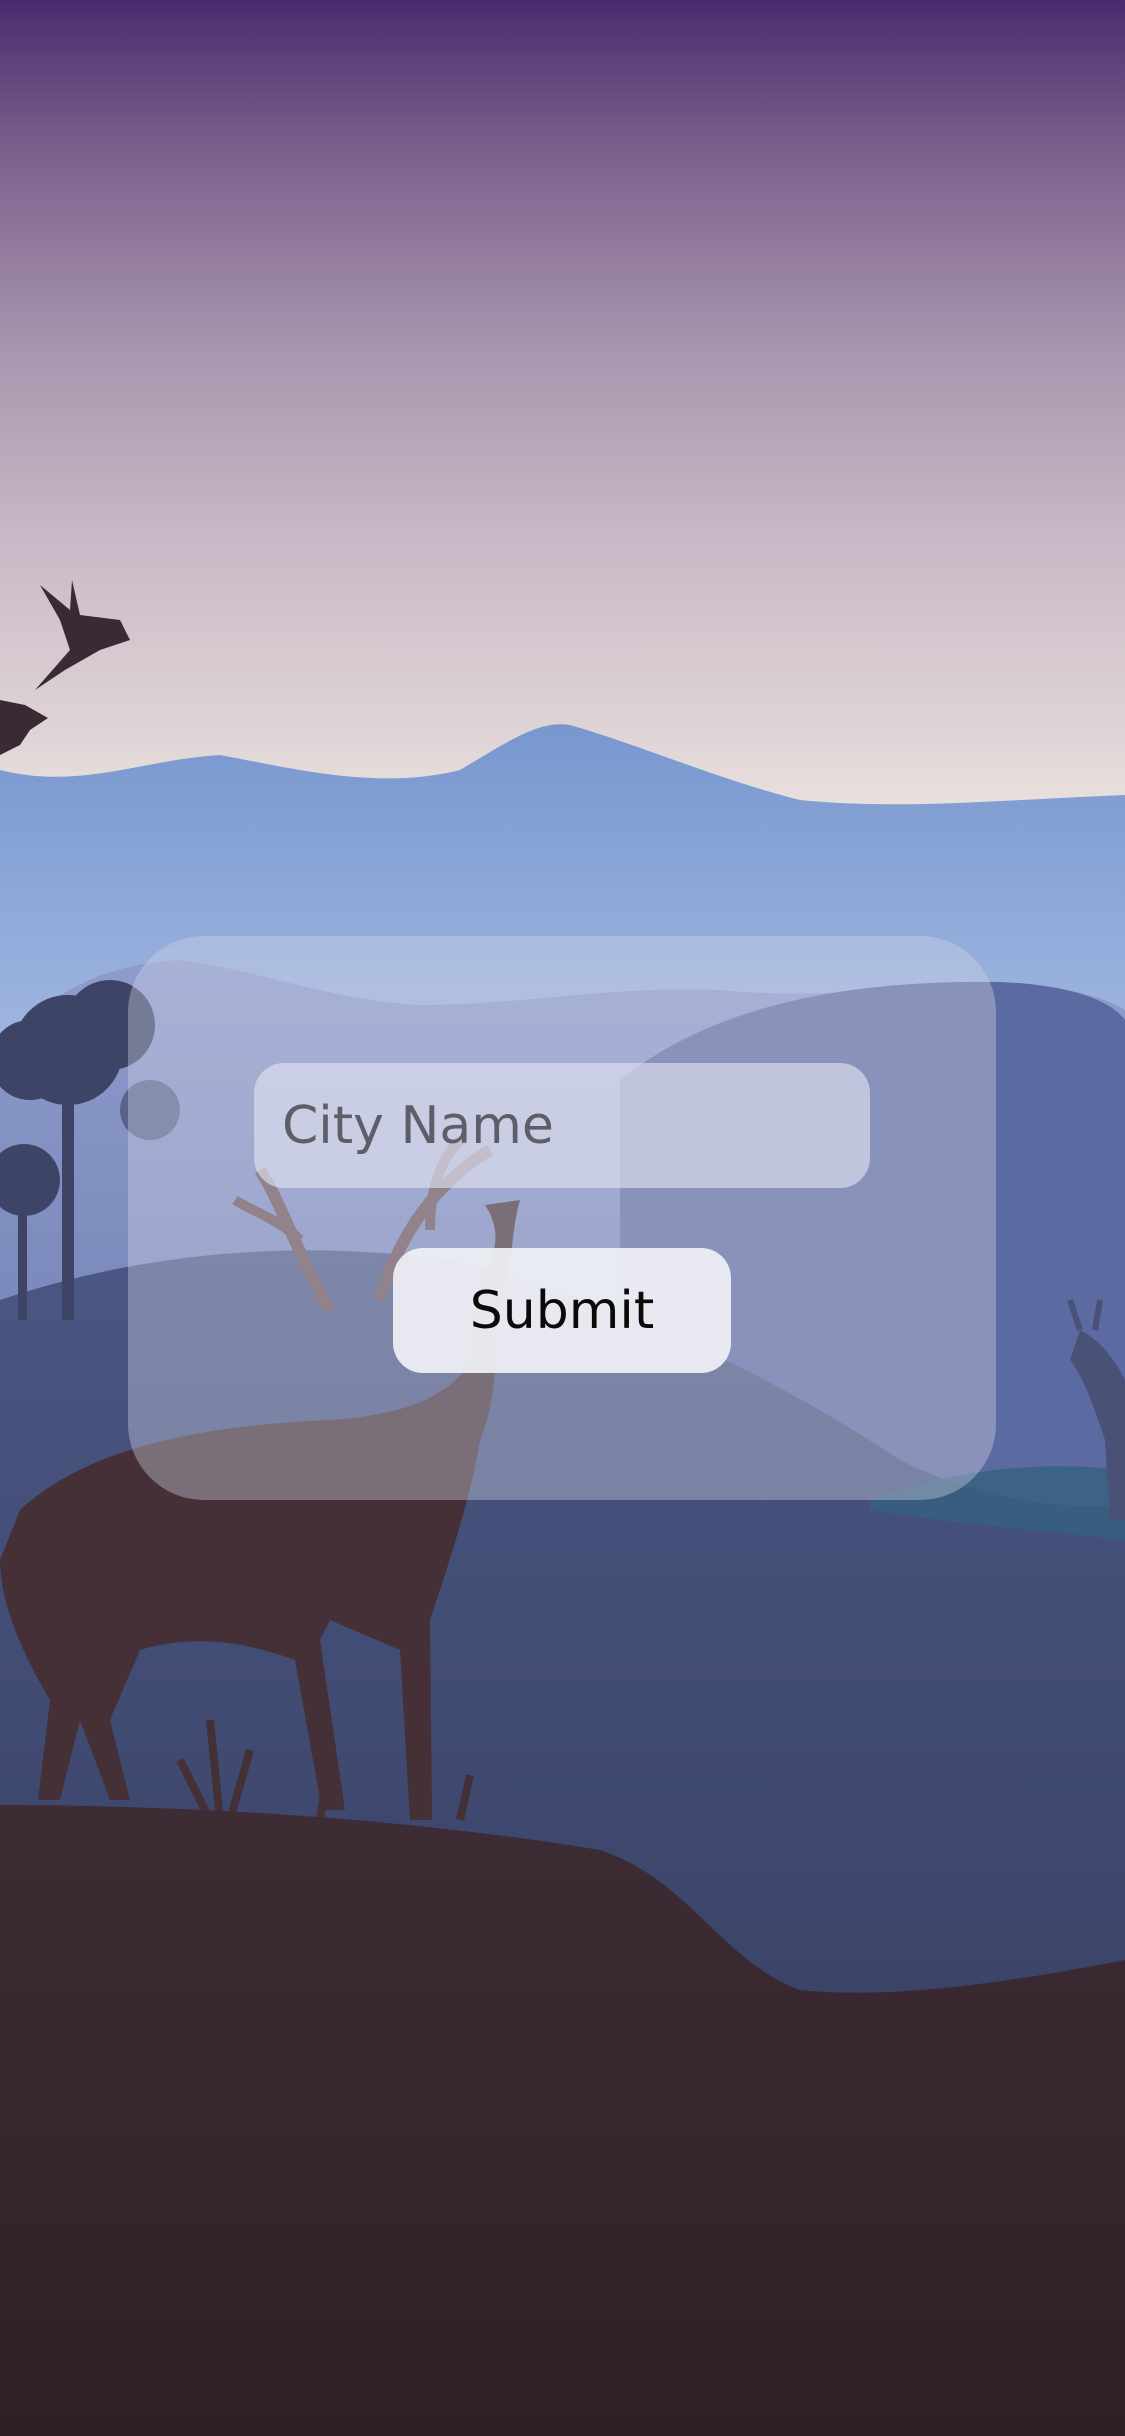 This screenshot has height=2436, width=1125. I want to click on city-name-input, so click(562, 1125).